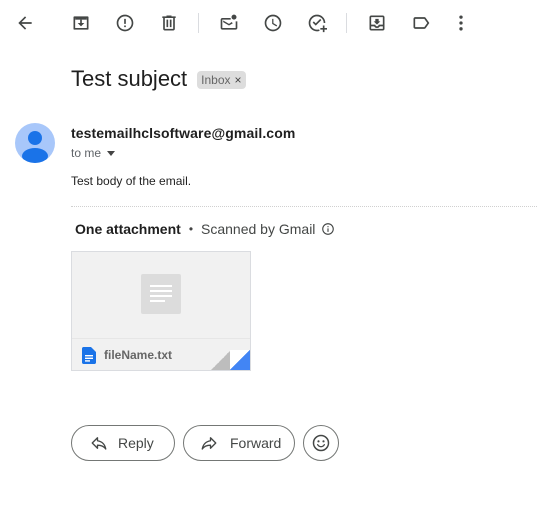 Image resolution: width=537 pixels, height=517 pixels. I want to click on back-arrow-icon, so click(25, 23).